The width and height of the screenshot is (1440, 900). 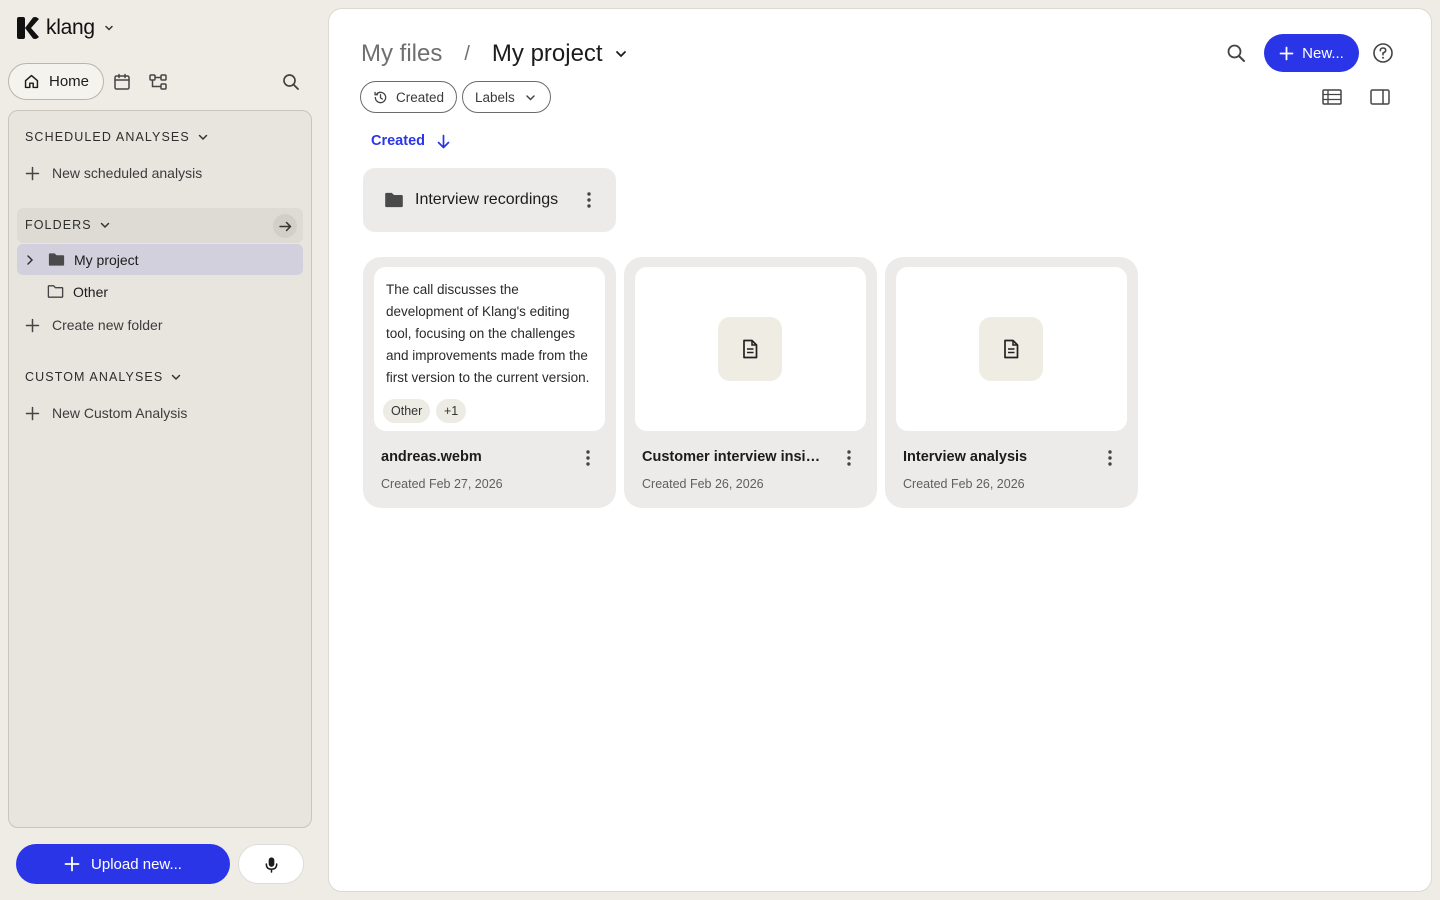 I want to click on home-button: Home, so click(x=56, y=81).